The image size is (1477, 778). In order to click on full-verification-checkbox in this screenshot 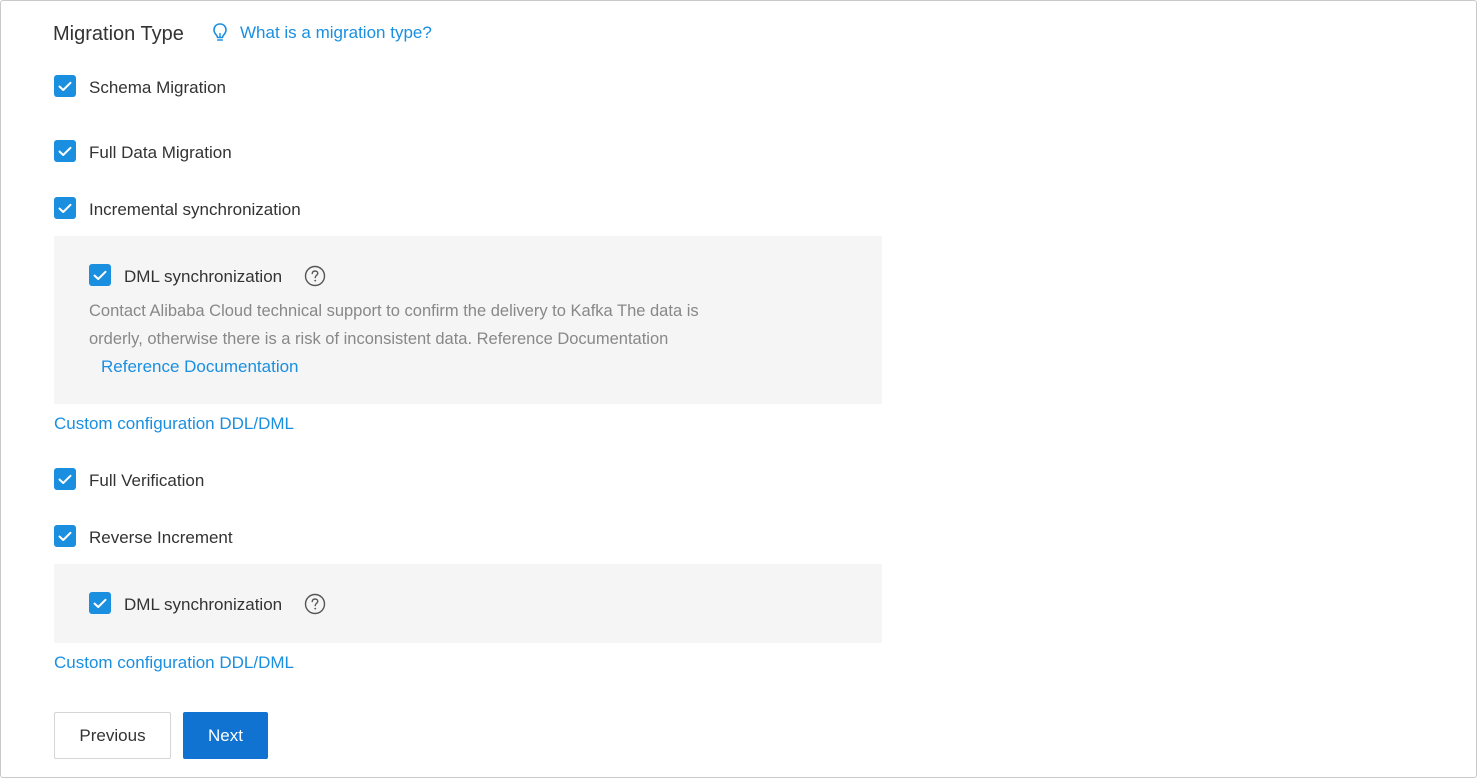, I will do `click(65, 479)`.